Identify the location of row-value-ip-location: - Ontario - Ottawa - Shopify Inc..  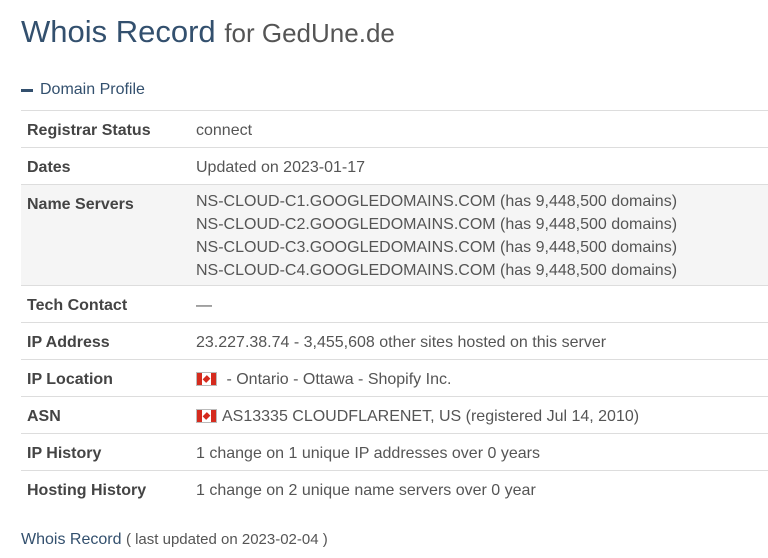
(482, 378).